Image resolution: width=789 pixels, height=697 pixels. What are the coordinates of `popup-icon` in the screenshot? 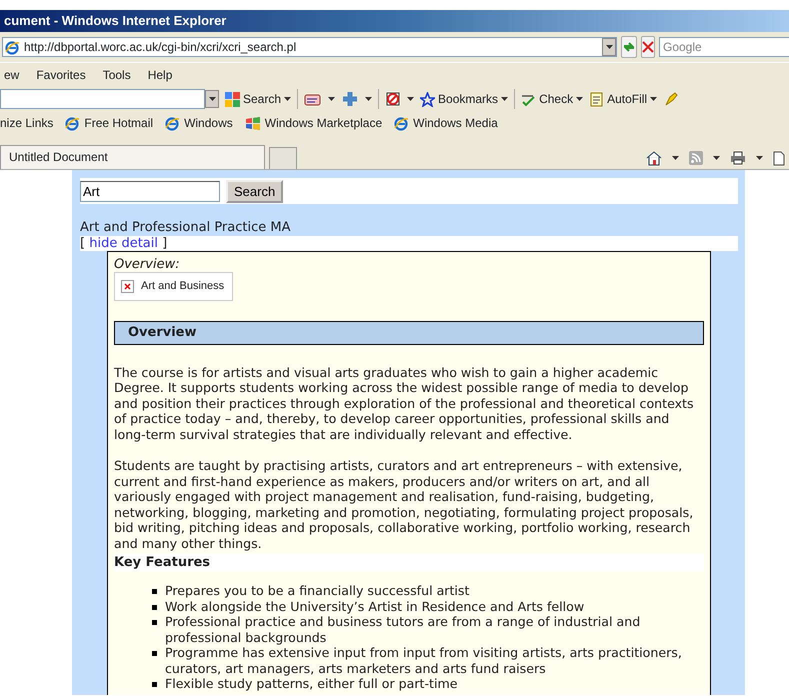 It's located at (313, 99).